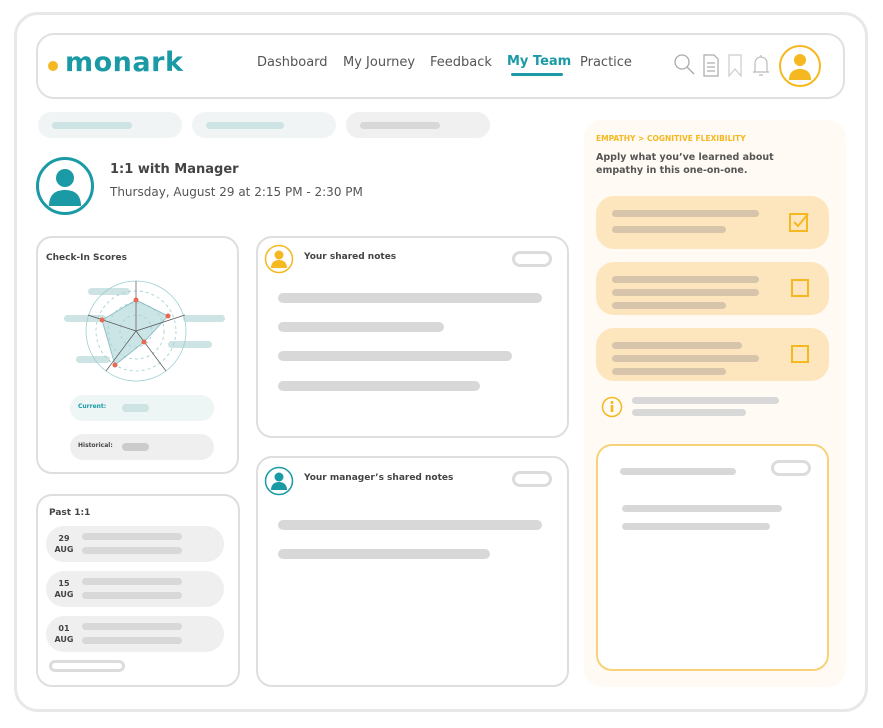  I want to click on header-icons, so click(721, 66).